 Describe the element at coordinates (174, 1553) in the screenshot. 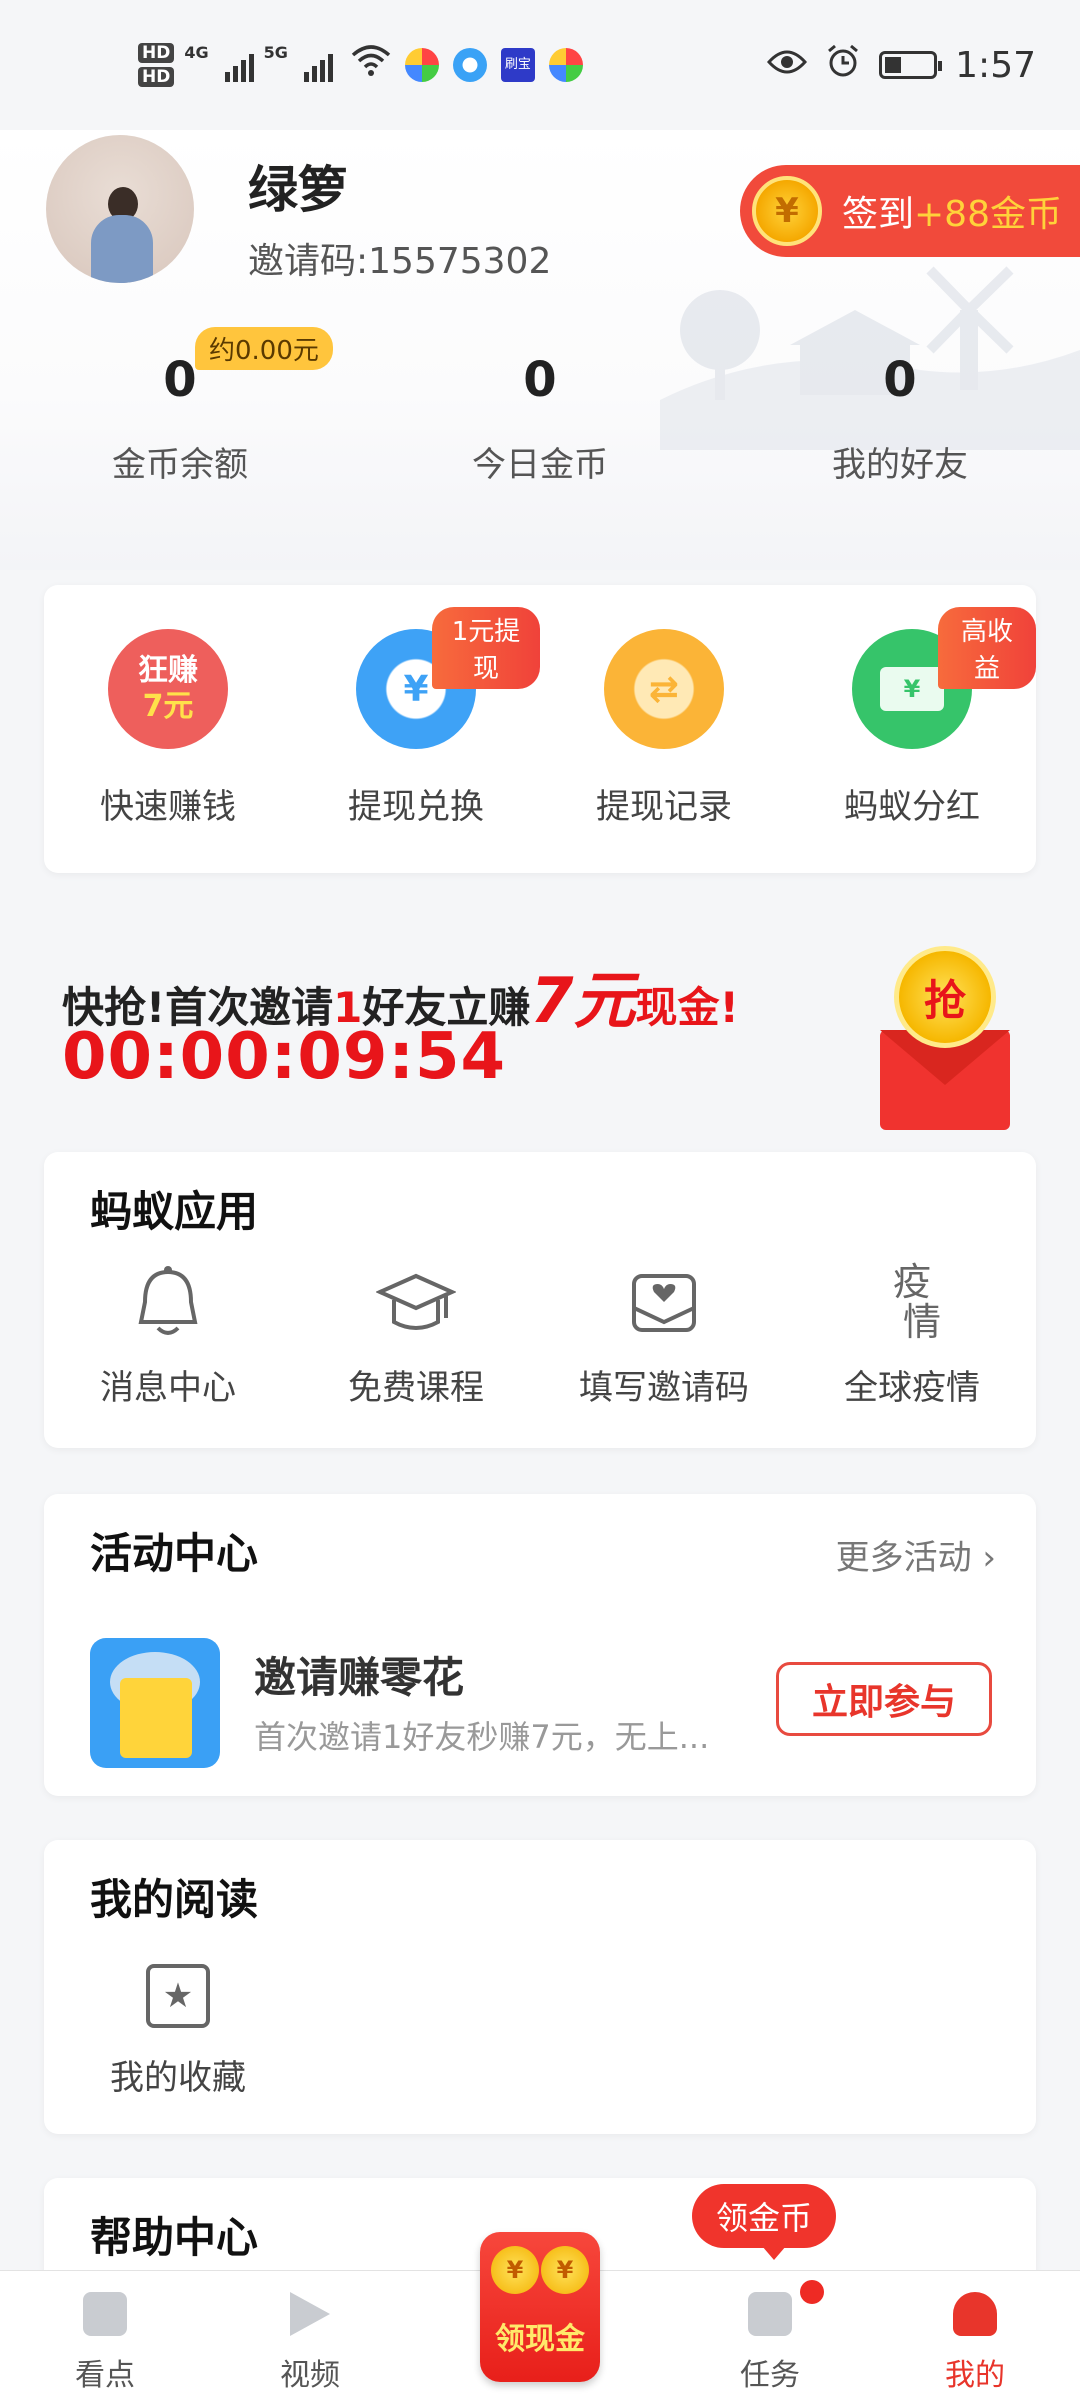

I see `section-title: 活动中心` at that location.